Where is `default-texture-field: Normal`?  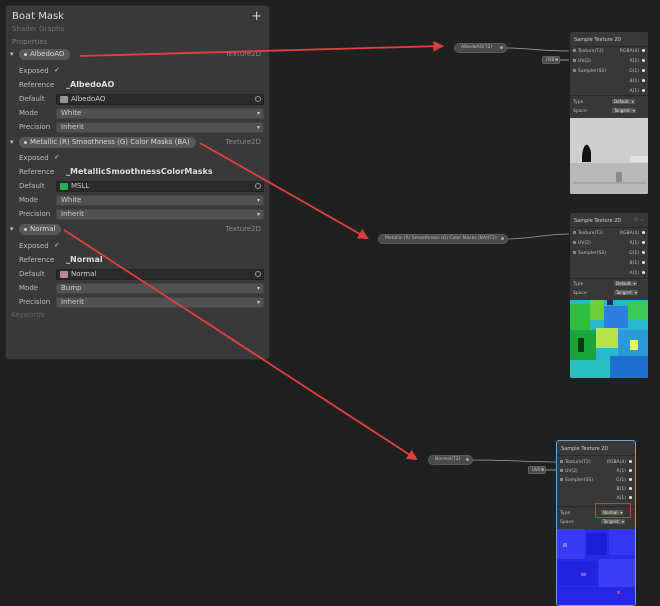 default-texture-field: Normal is located at coordinates (160, 274).